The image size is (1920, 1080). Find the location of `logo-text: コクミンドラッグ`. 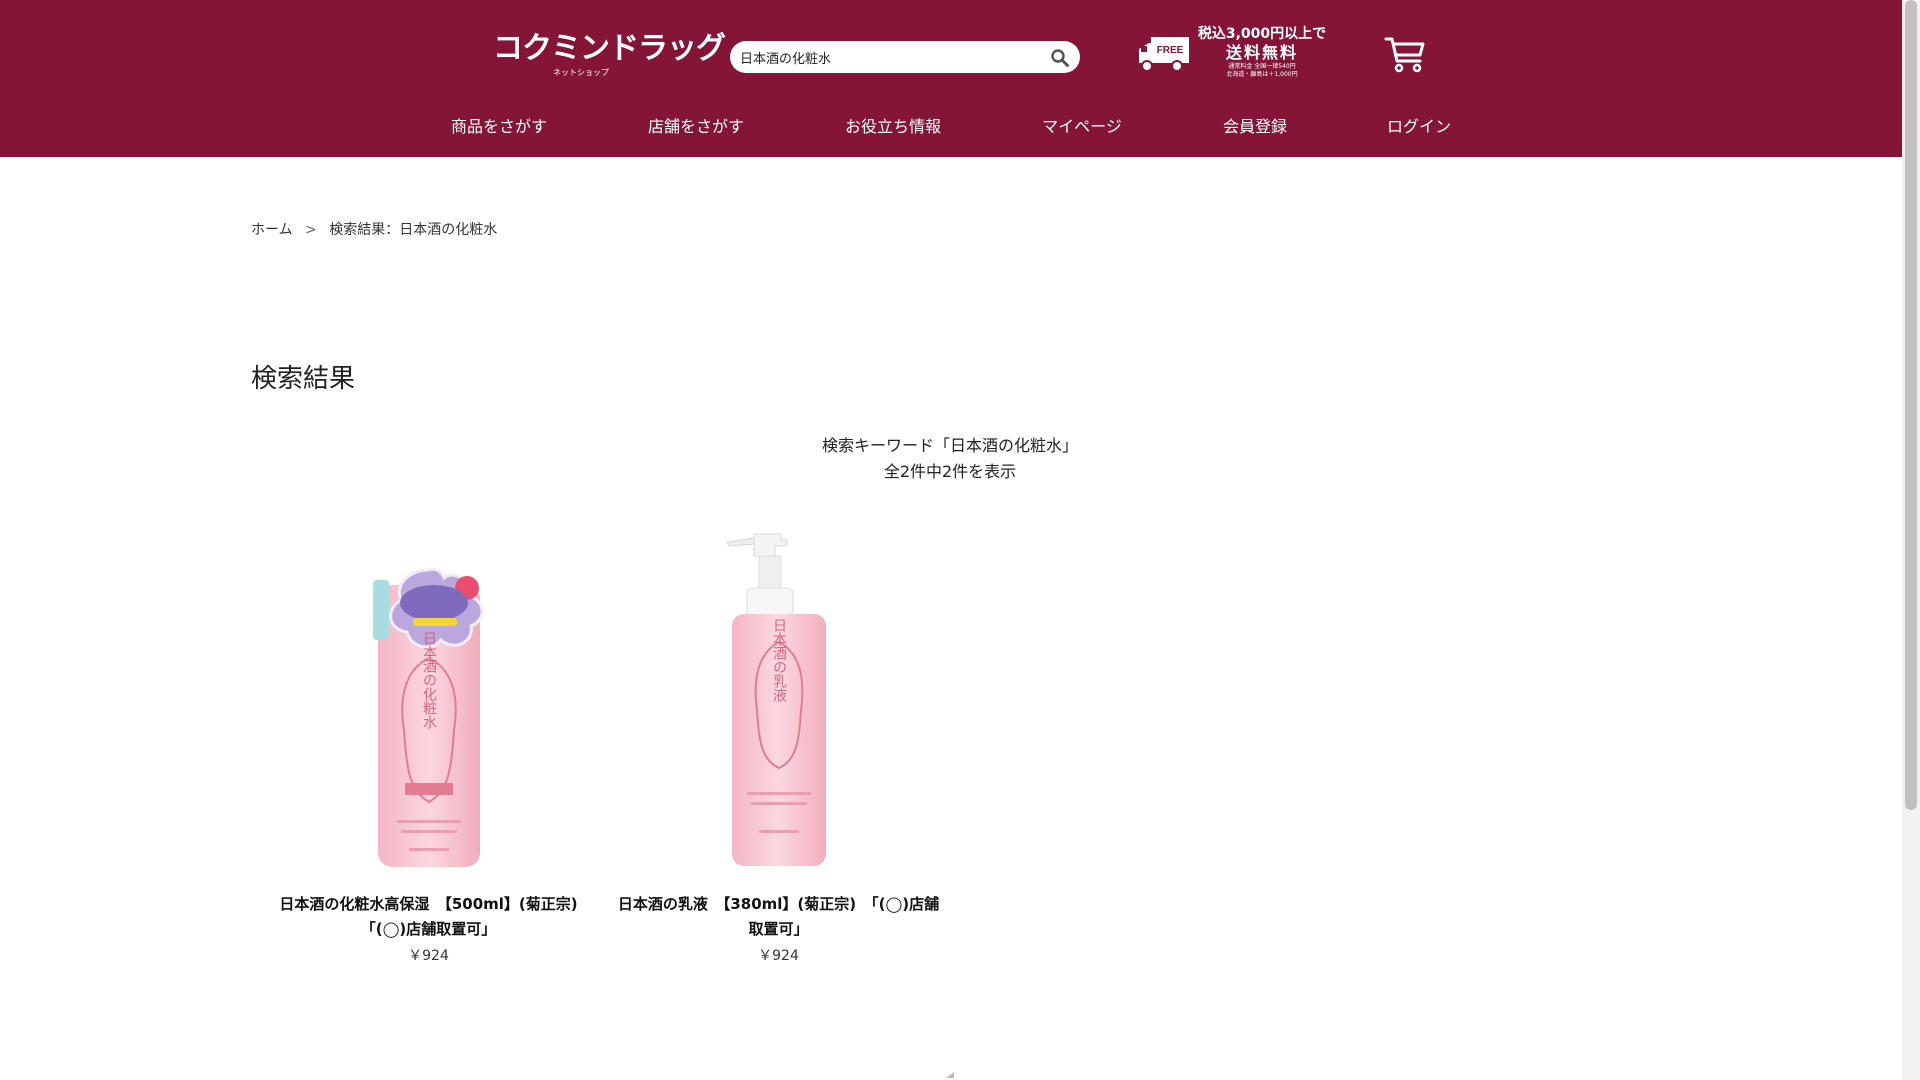

logo-text: コクミンドラッグ is located at coordinates (609, 48).